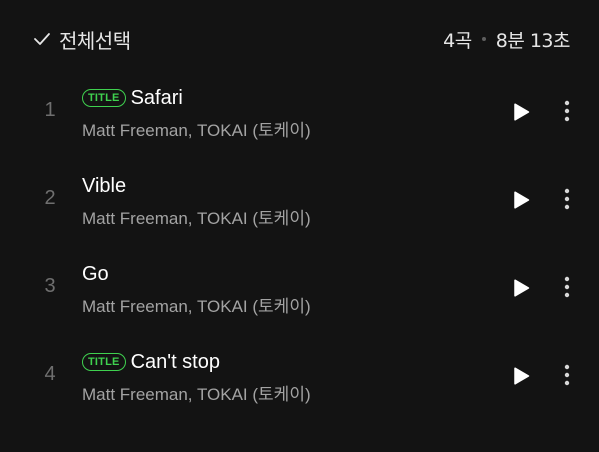 This screenshot has width=599, height=452. I want to click on track-number: 3, so click(50, 286).